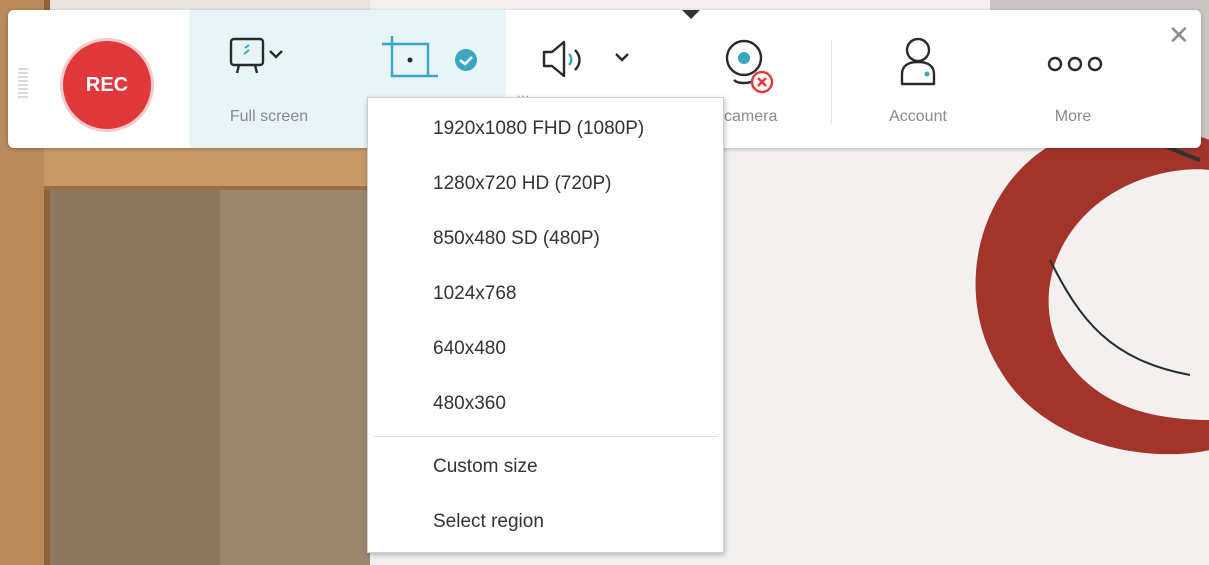  What do you see at coordinates (209, 169) in the screenshot?
I see `background-frame-bar` at bounding box center [209, 169].